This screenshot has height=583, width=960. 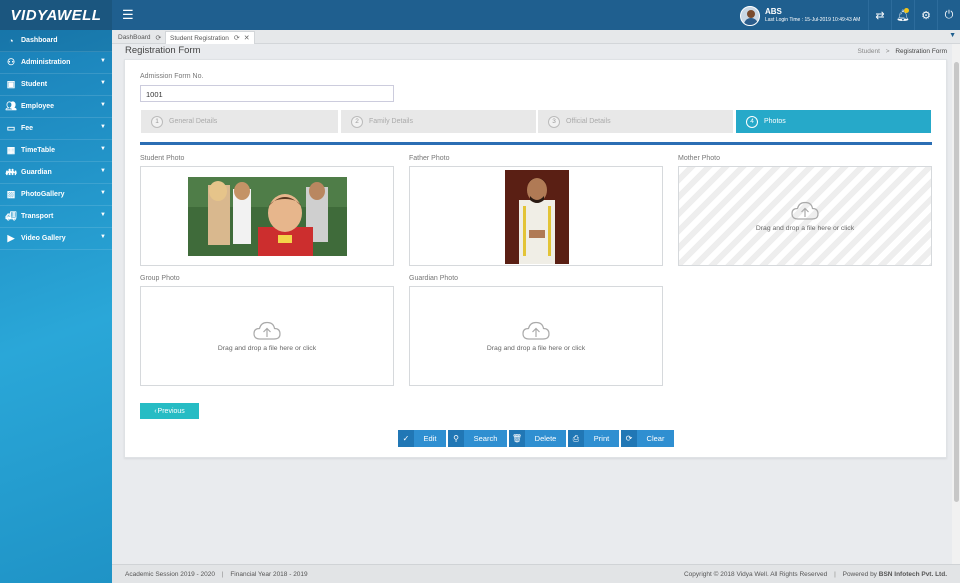 I want to click on logo: VIDYAWELL, so click(x=56, y=15).